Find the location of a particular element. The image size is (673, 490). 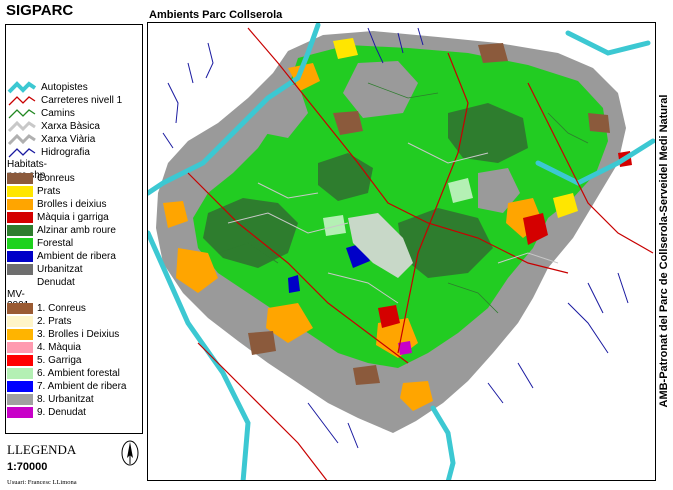

legend-row: Autopistes is located at coordinates (47, 87).